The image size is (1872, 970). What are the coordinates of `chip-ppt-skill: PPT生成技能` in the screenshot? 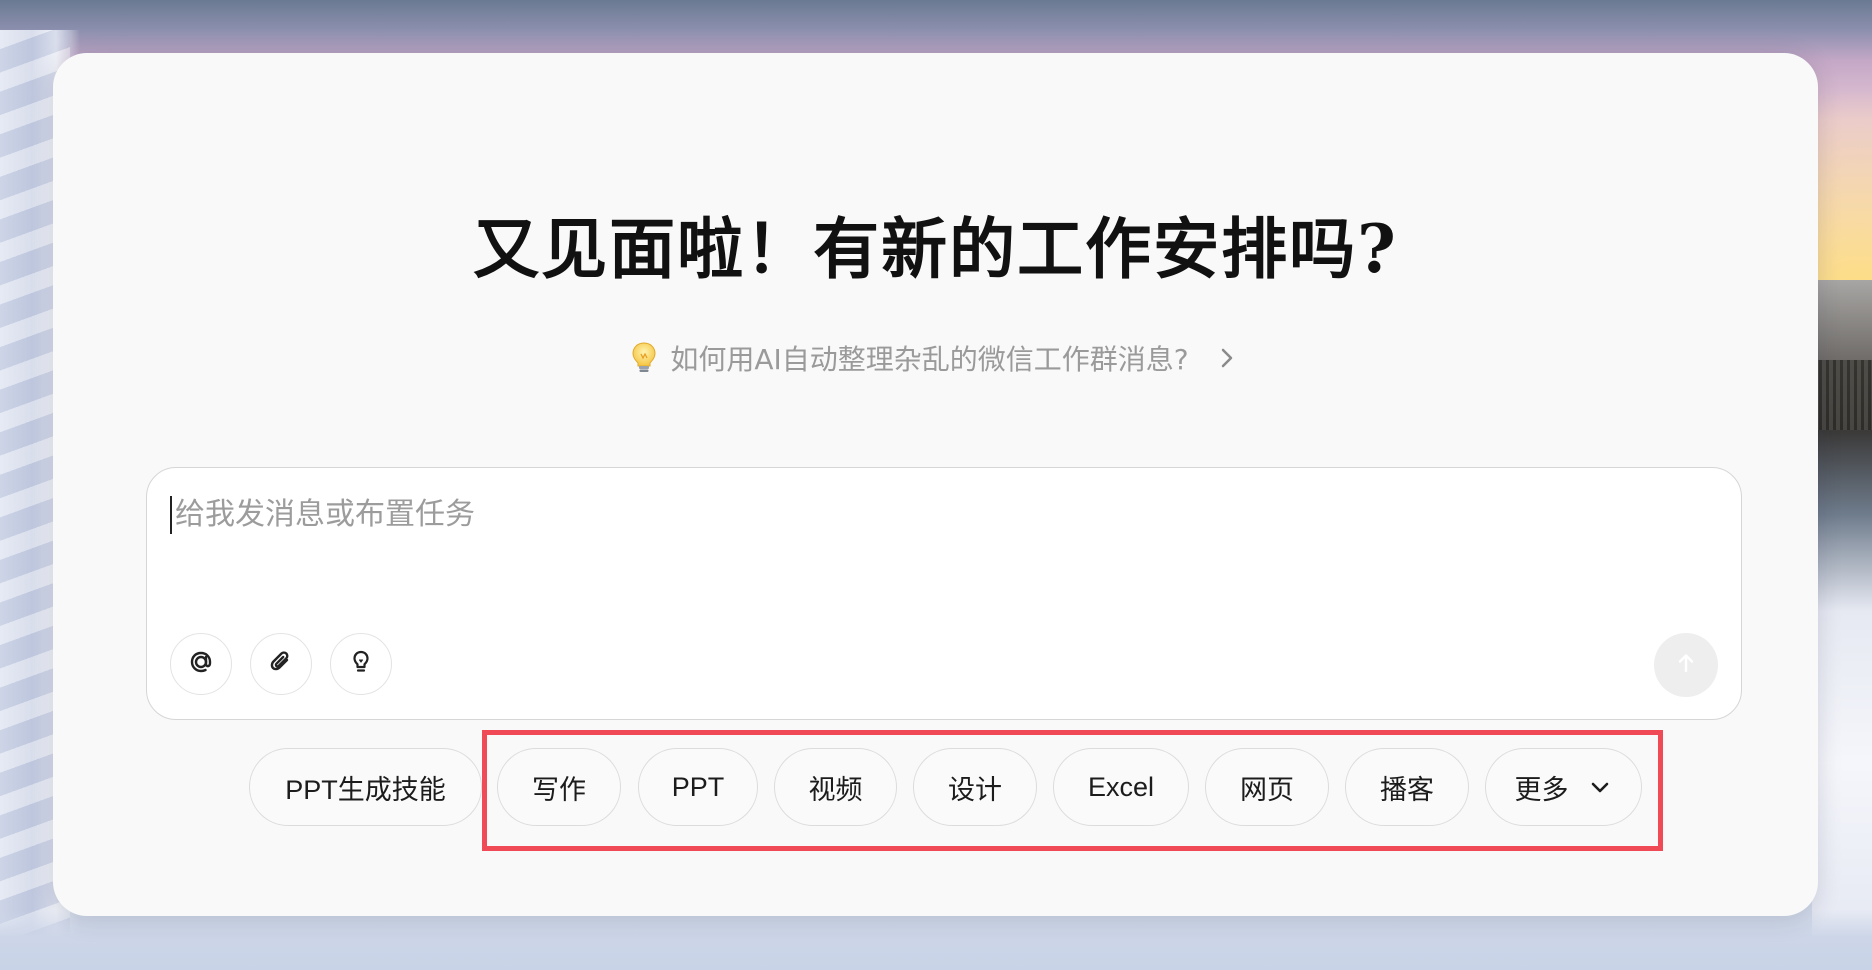 It's located at (365, 787).